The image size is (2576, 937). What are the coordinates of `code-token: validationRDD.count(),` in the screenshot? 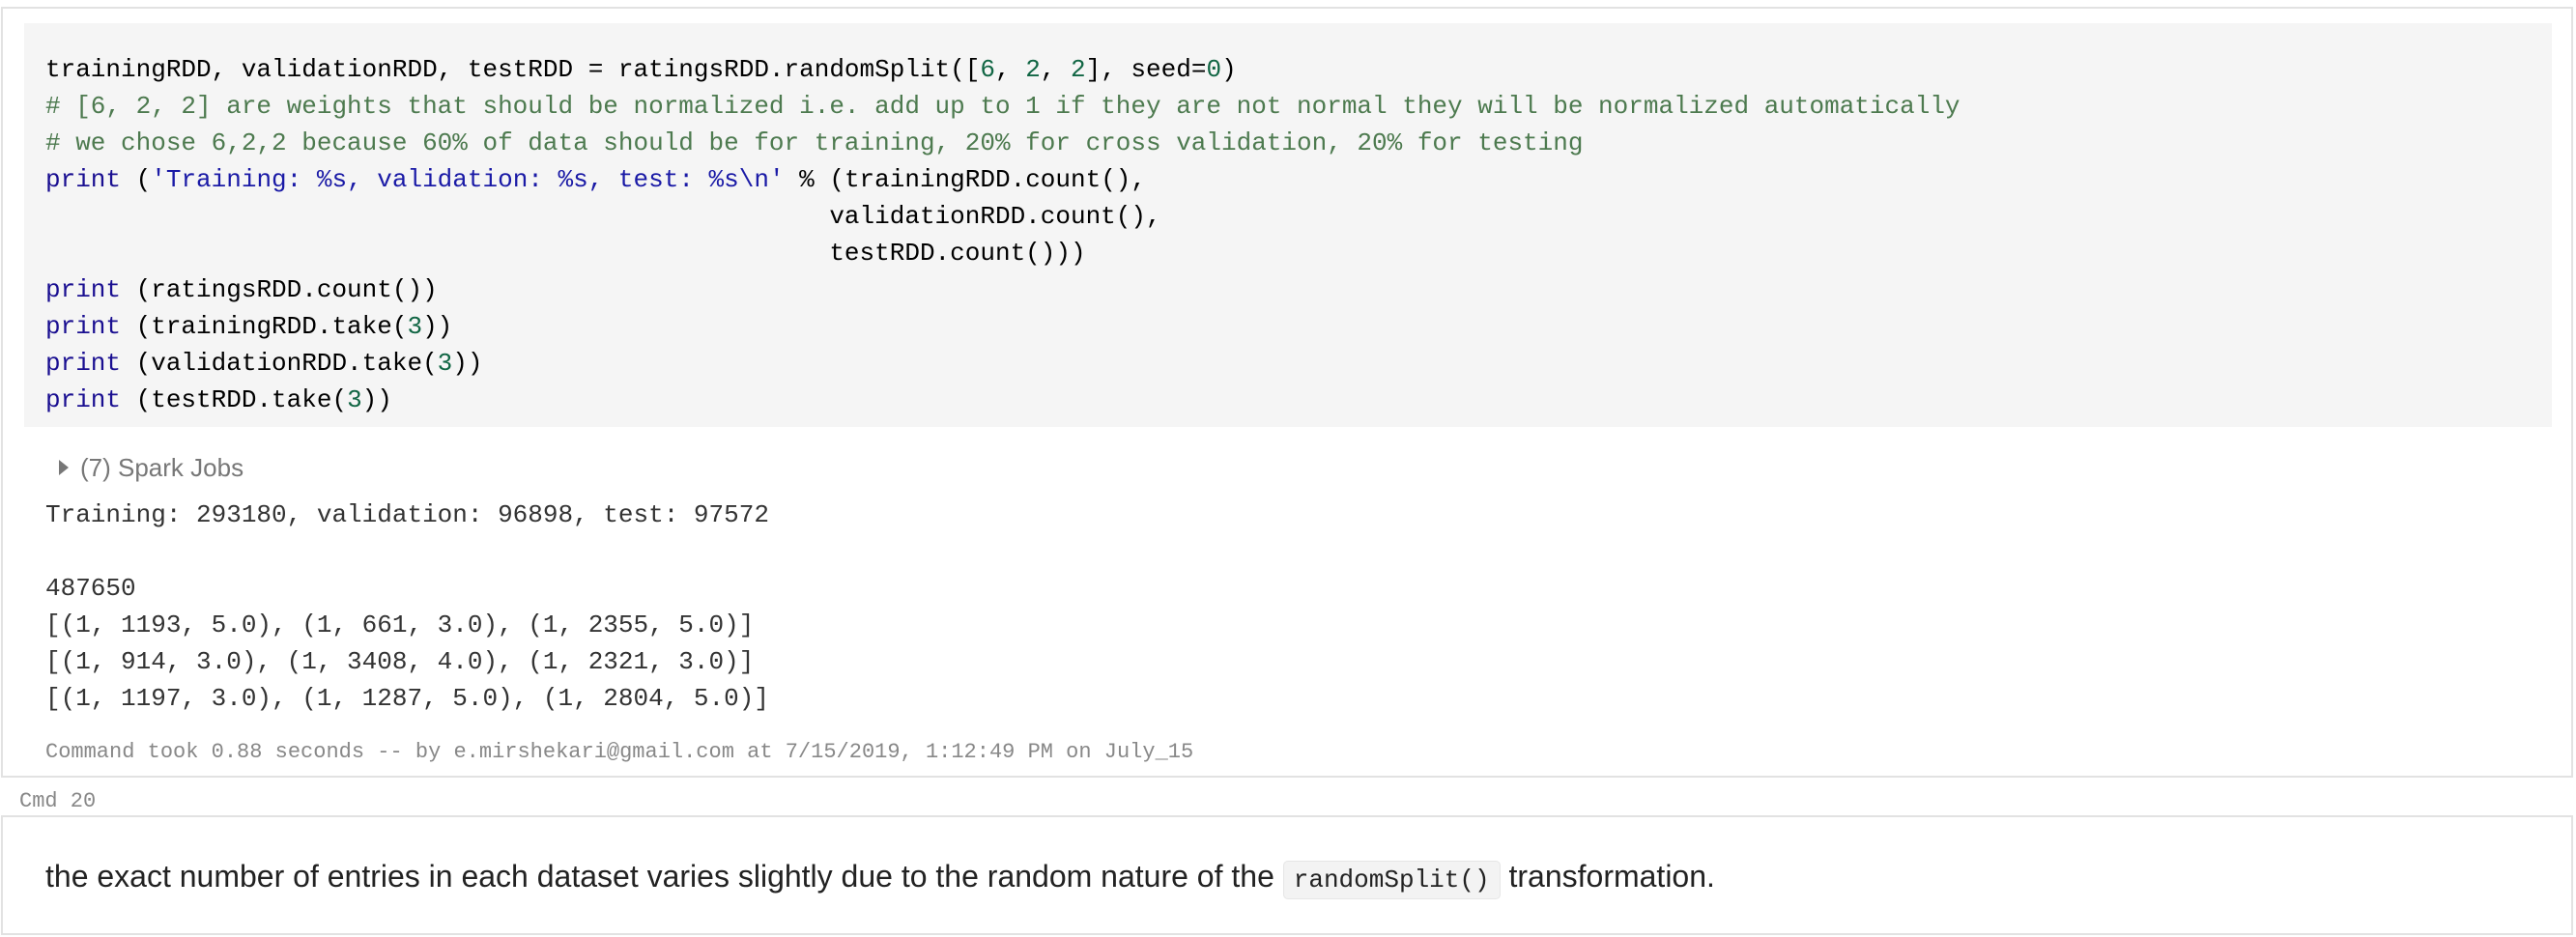 It's located at (603, 216).